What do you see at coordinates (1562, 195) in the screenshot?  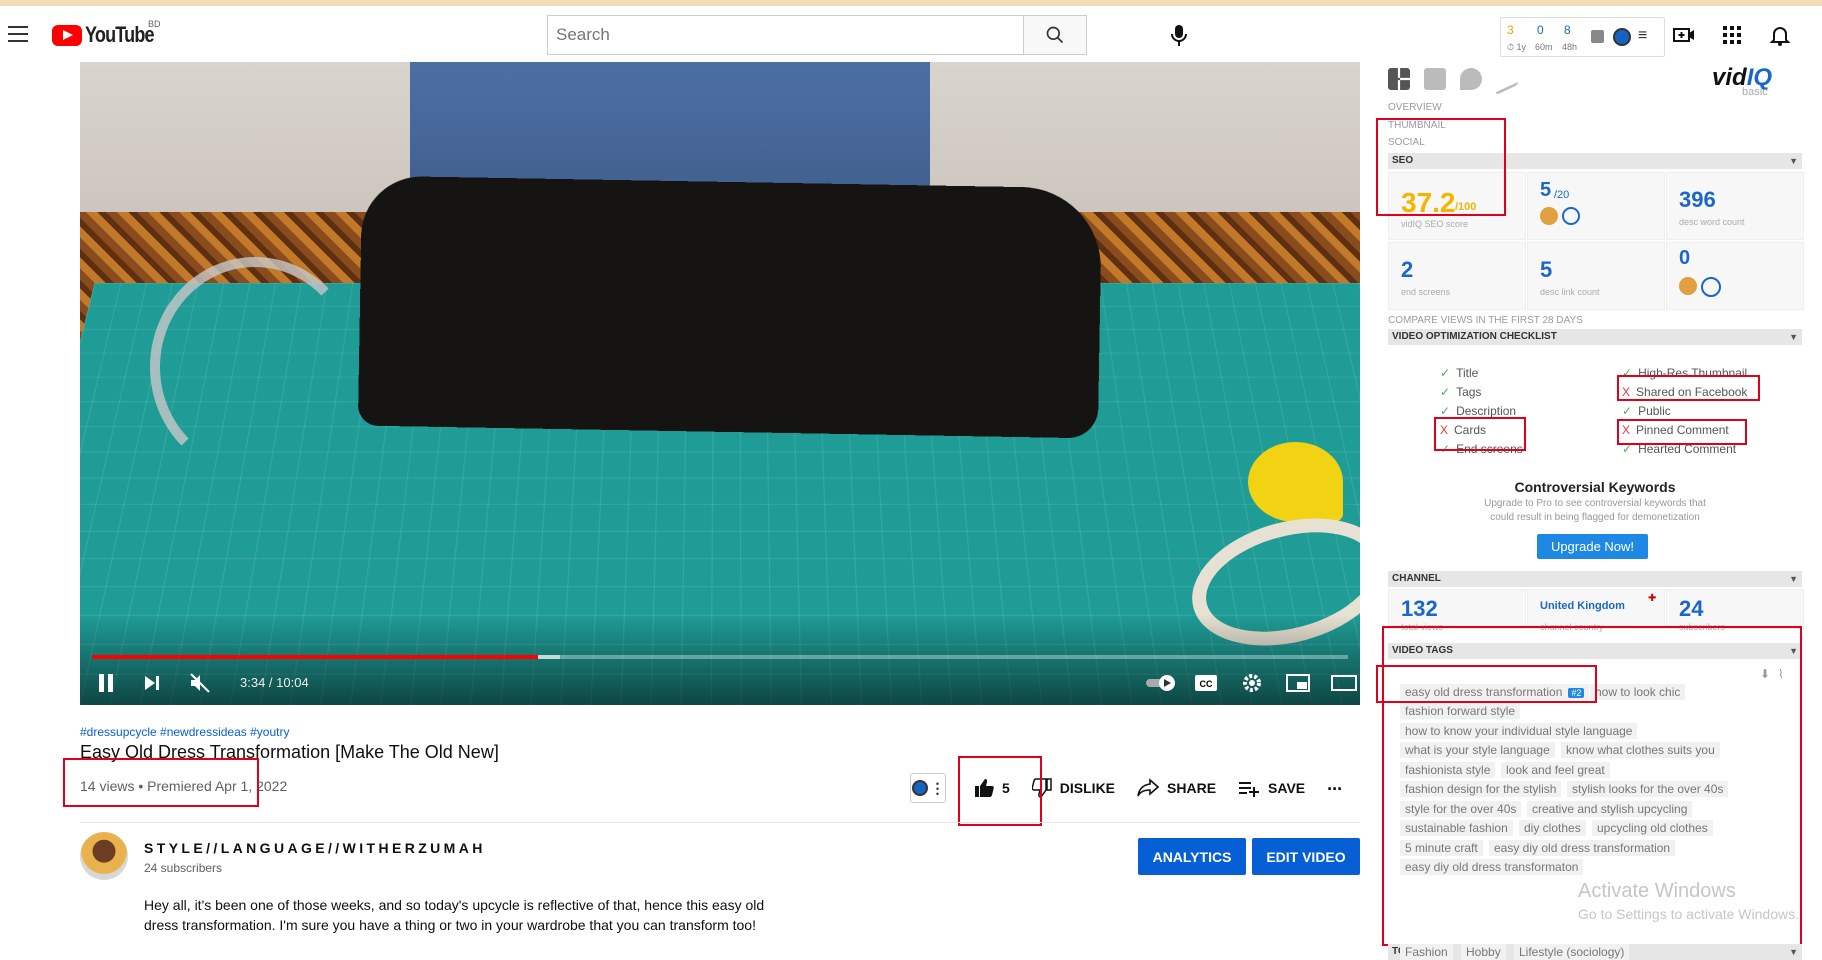 I see `tags-max: /20` at bounding box center [1562, 195].